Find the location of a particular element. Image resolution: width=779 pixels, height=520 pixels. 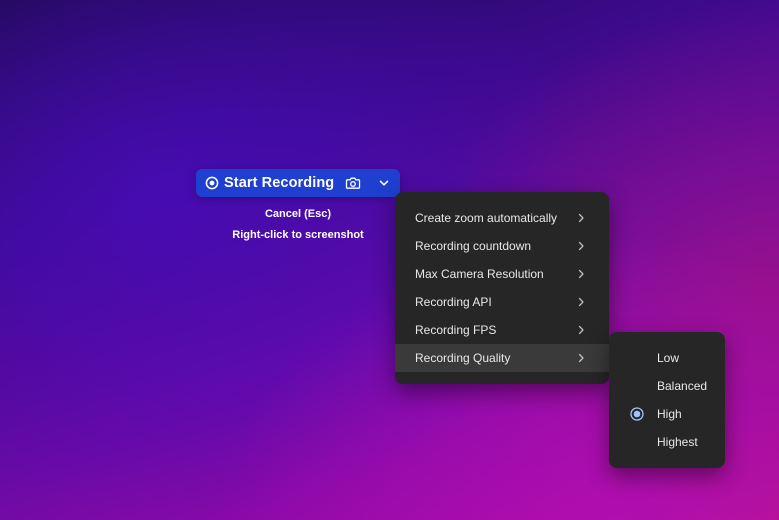

recording-toolbar: Start Recording is located at coordinates (298, 183).